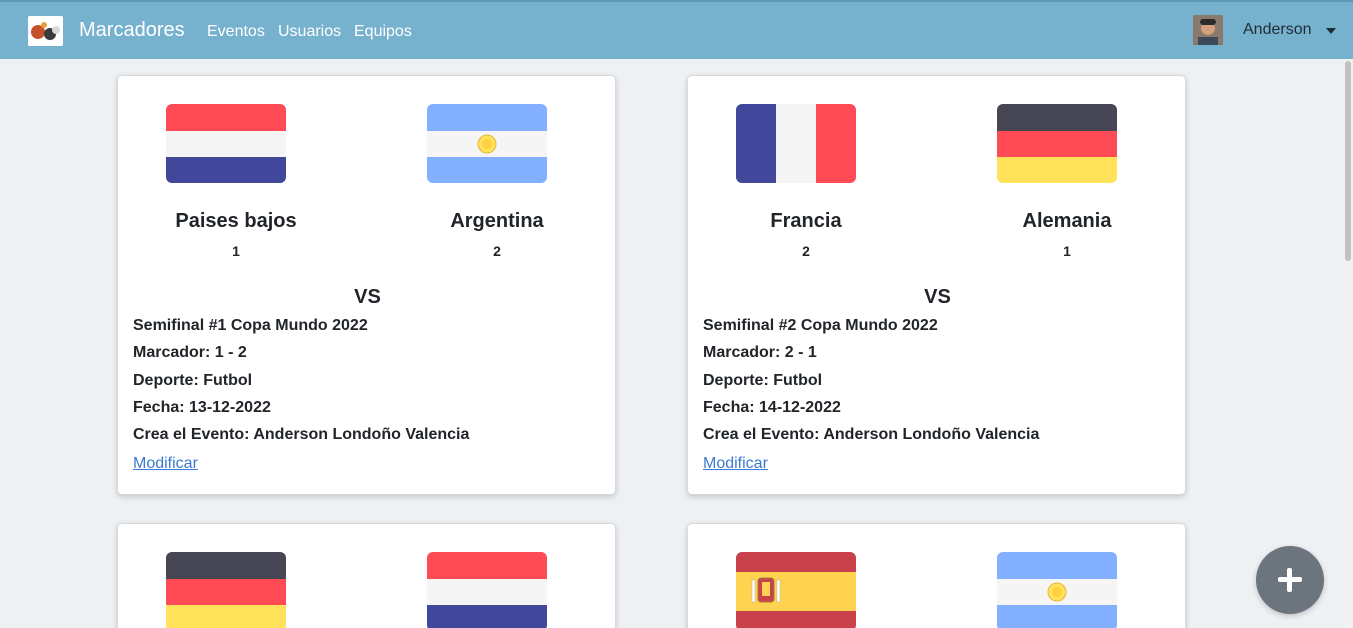 This screenshot has width=1353, height=628. Describe the element at coordinates (796, 590) in the screenshot. I see `spain-flag-icon` at that location.